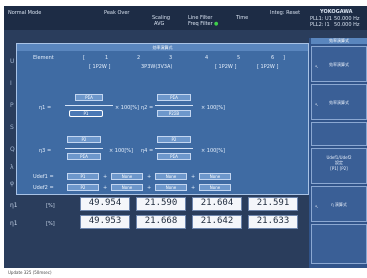 This screenshot has width=367, height=278. Describe the element at coordinates (105, 204) in the screenshot. I see `meas-row-1-value-1: 49.954` at that location.